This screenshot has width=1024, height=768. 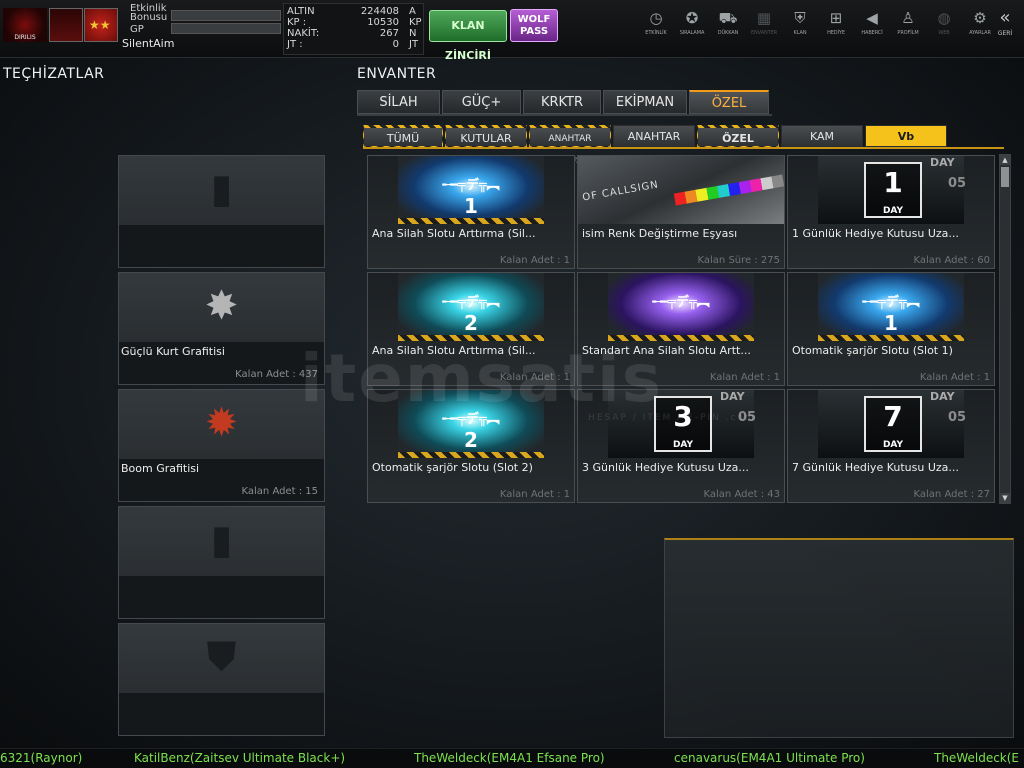 What do you see at coordinates (728, 33) in the screenshot?
I see `topnav-label: DÜKKAN` at bounding box center [728, 33].